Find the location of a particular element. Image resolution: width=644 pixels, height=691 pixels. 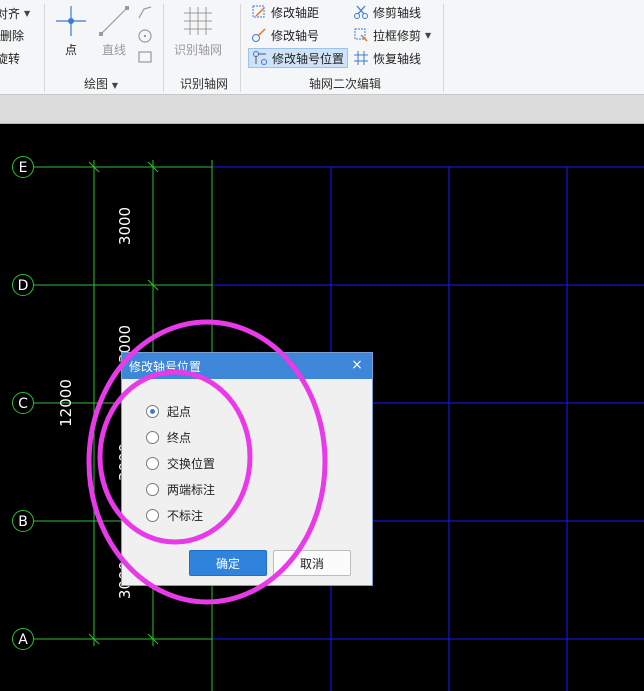

dimension-text-1: 3000 is located at coordinates (125, 226).